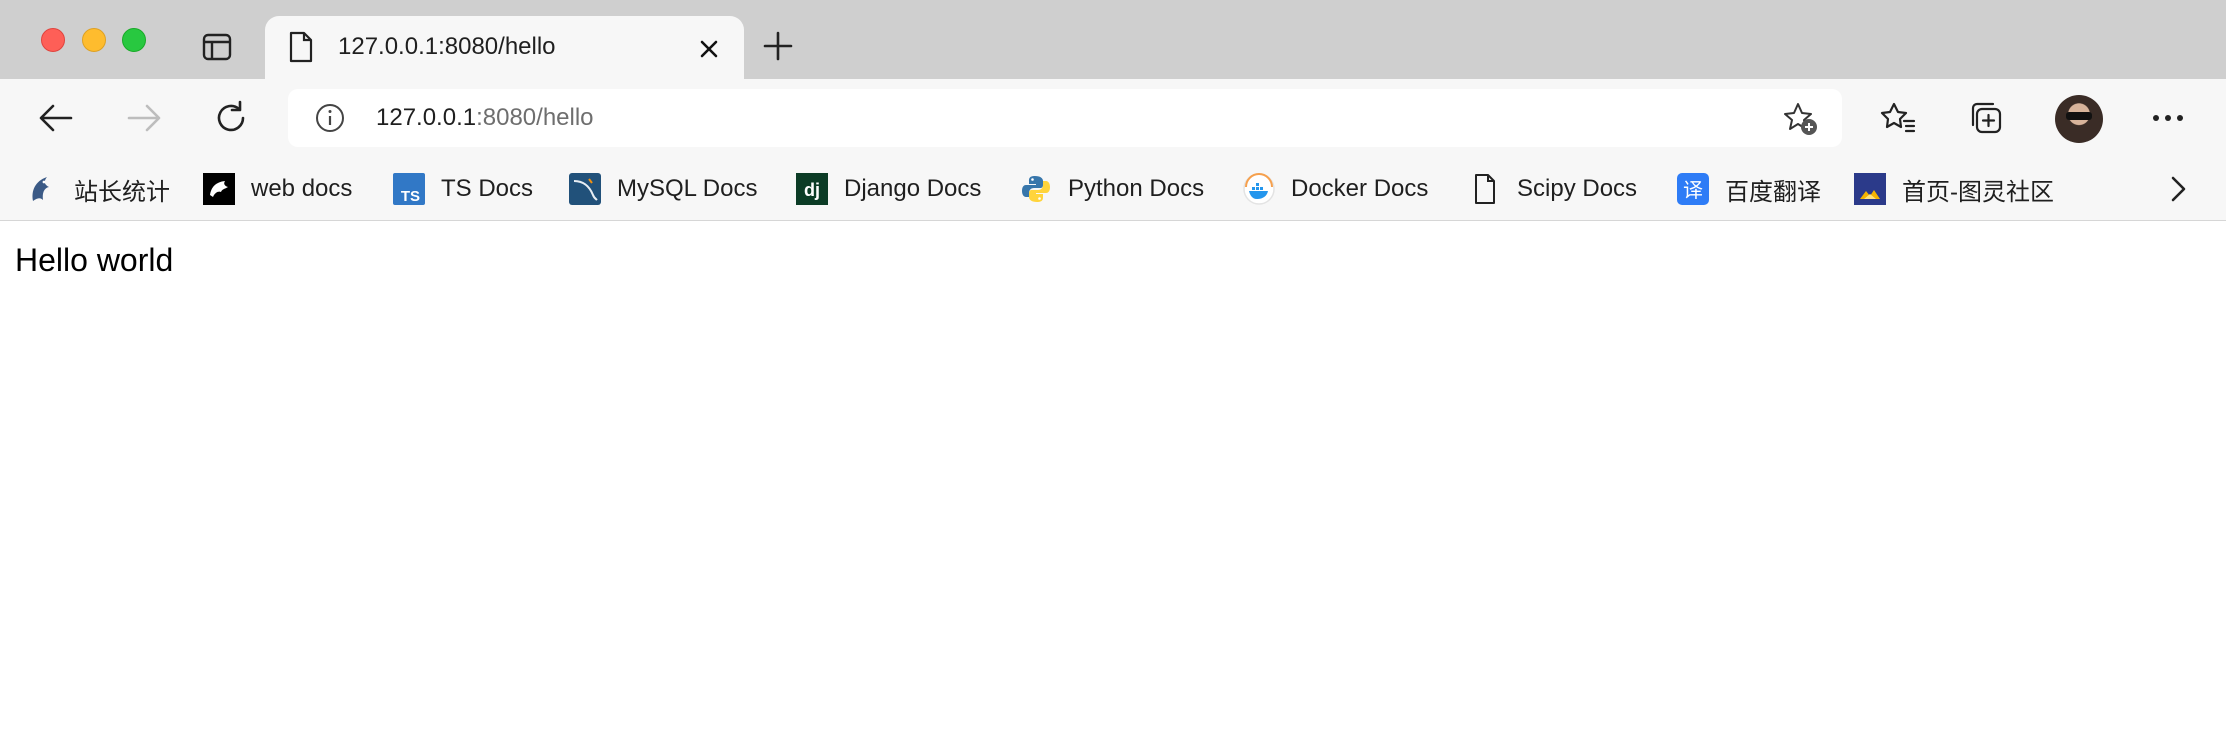 The image size is (2226, 750). What do you see at coordinates (1870, 189) in the screenshot?
I see `turing-icon` at bounding box center [1870, 189].